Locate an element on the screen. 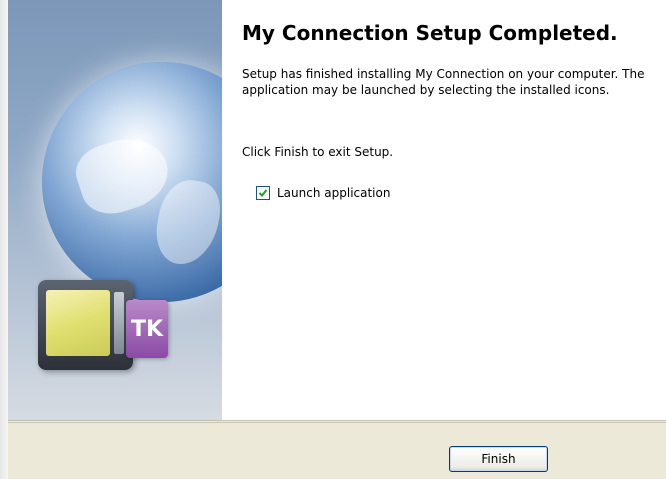 This screenshot has width=666, height=479. launch-application-label: Launch application is located at coordinates (333, 193).